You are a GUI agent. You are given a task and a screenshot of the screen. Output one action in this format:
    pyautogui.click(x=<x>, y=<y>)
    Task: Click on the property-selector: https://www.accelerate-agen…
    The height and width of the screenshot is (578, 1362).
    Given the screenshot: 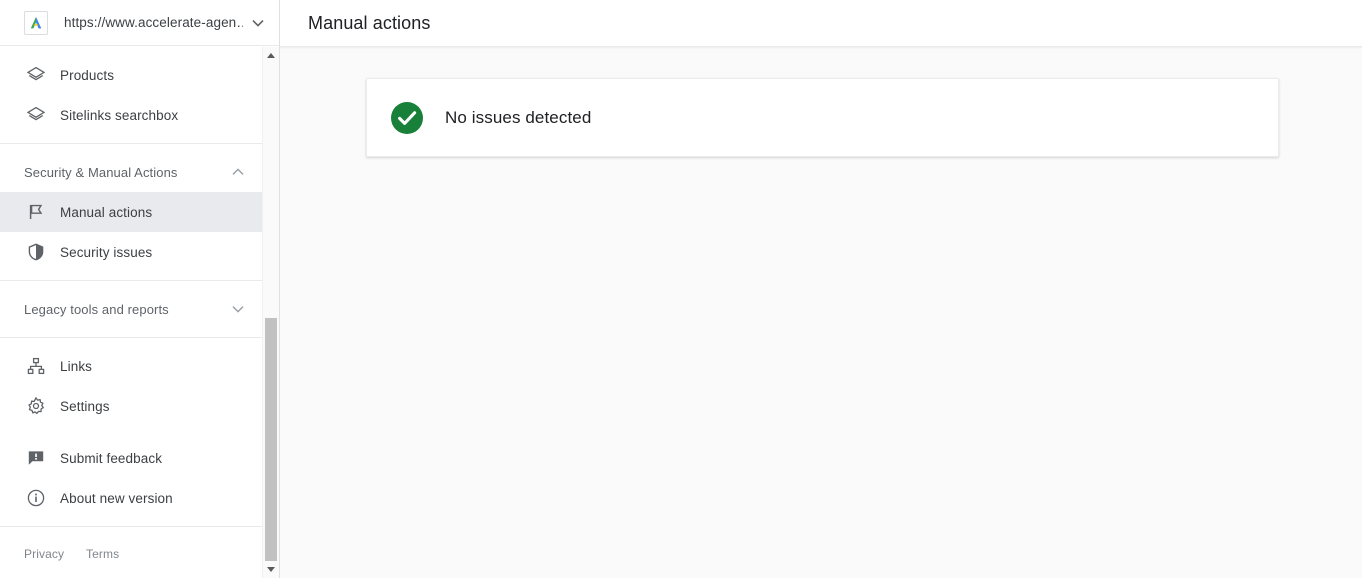 What is the action you would take?
    pyautogui.click(x=139, y=23)
    